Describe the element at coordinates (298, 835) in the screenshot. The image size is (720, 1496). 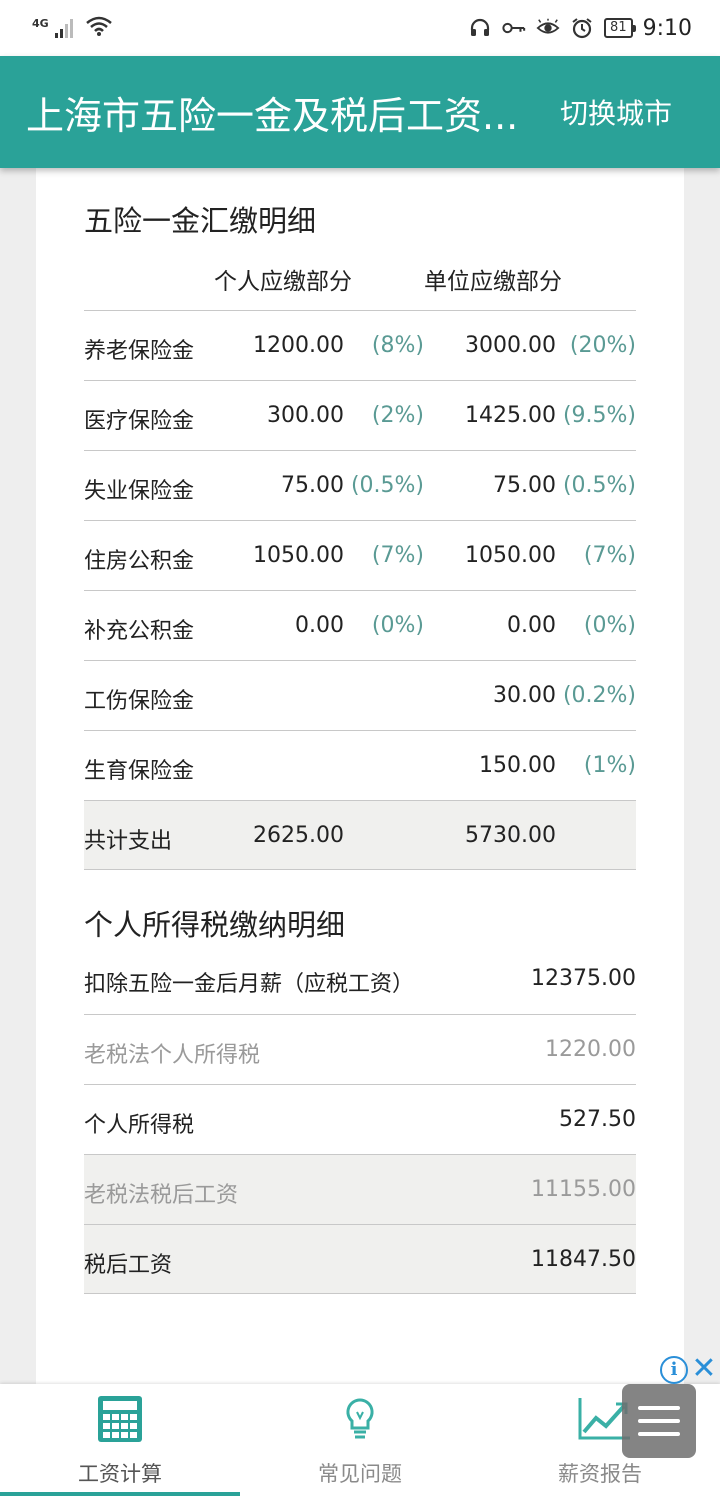
I see `personal-total: 2625.00` at that location.